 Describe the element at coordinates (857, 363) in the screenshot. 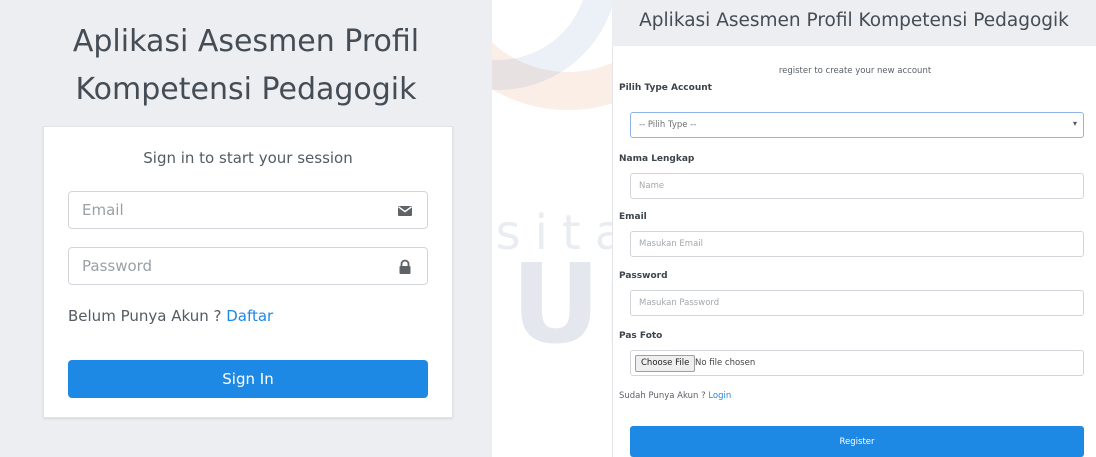

I see `photo-file-input: Choose File No file chosen` at that location.